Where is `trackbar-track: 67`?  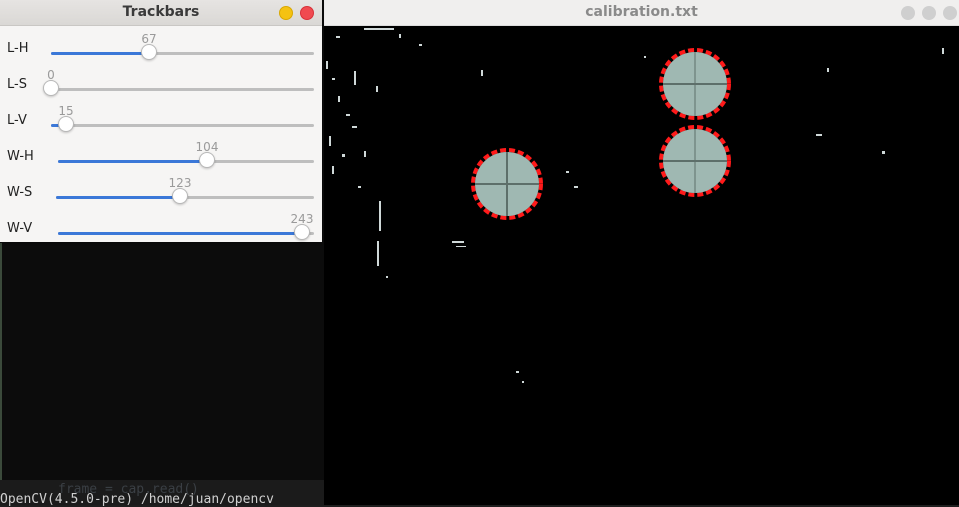 trackbar-track: 67 is located at coordinates (182, 46).